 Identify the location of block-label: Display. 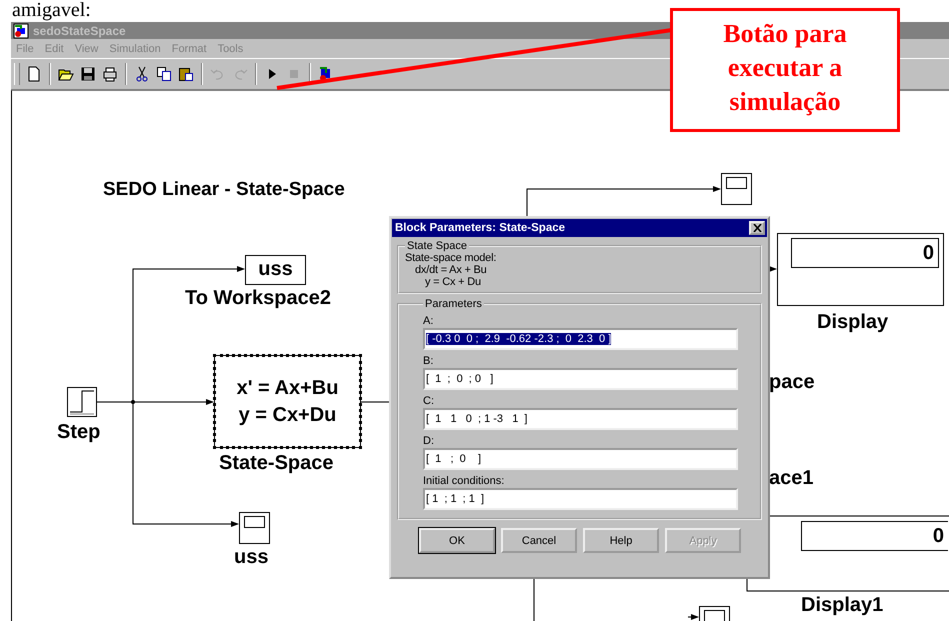
(852, 322).